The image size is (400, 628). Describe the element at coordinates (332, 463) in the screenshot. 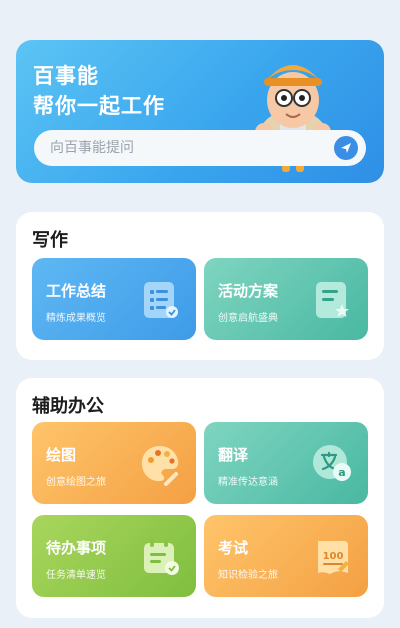

I see `translate-icon: a` at that location.